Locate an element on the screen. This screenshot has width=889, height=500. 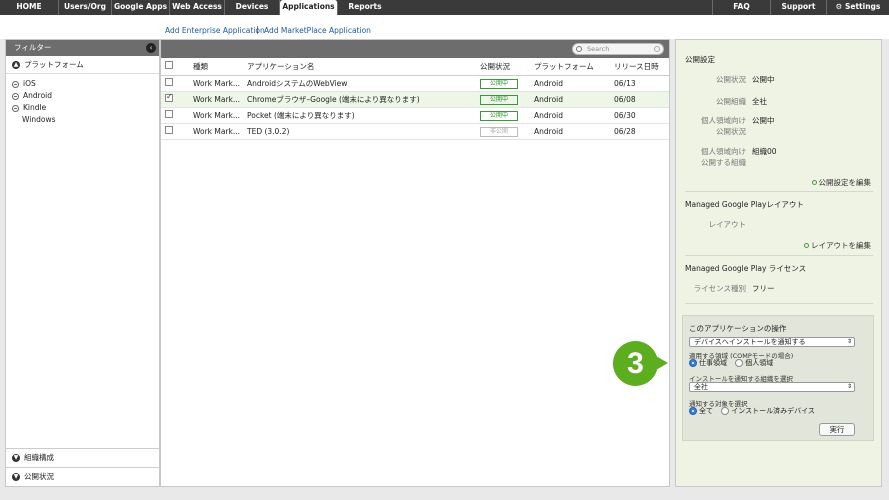
platform-kindle: Kindle is located at coordinates (85, 108).